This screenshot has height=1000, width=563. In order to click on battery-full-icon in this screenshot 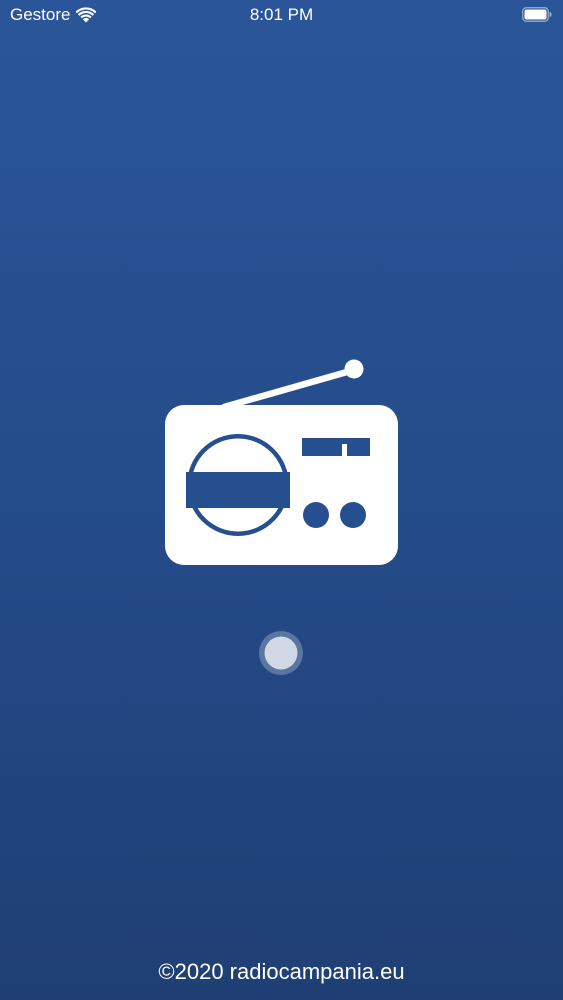, I will do `click(537, 14)`.